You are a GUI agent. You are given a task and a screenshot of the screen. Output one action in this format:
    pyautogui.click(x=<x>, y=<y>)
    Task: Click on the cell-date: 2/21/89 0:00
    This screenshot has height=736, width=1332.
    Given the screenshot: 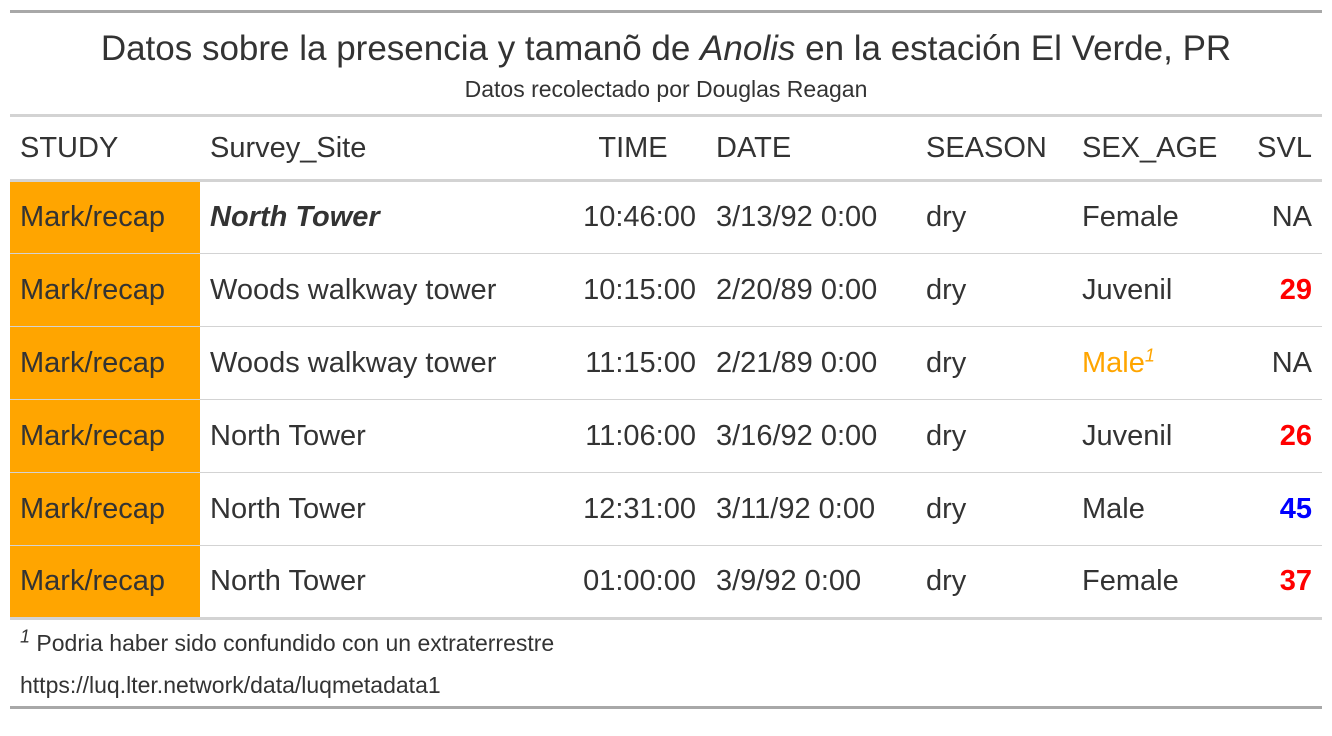 What is the action you would take?
    pyautogui.click(x=797, y=362)
    